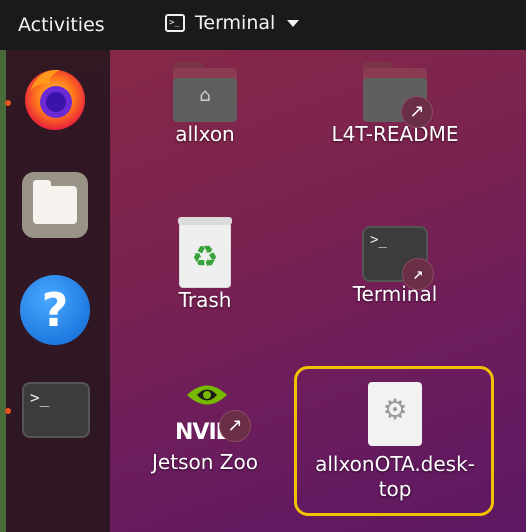  I want to click on desktop-icon-allxon: ⌂ allxon, so click(205, 104).